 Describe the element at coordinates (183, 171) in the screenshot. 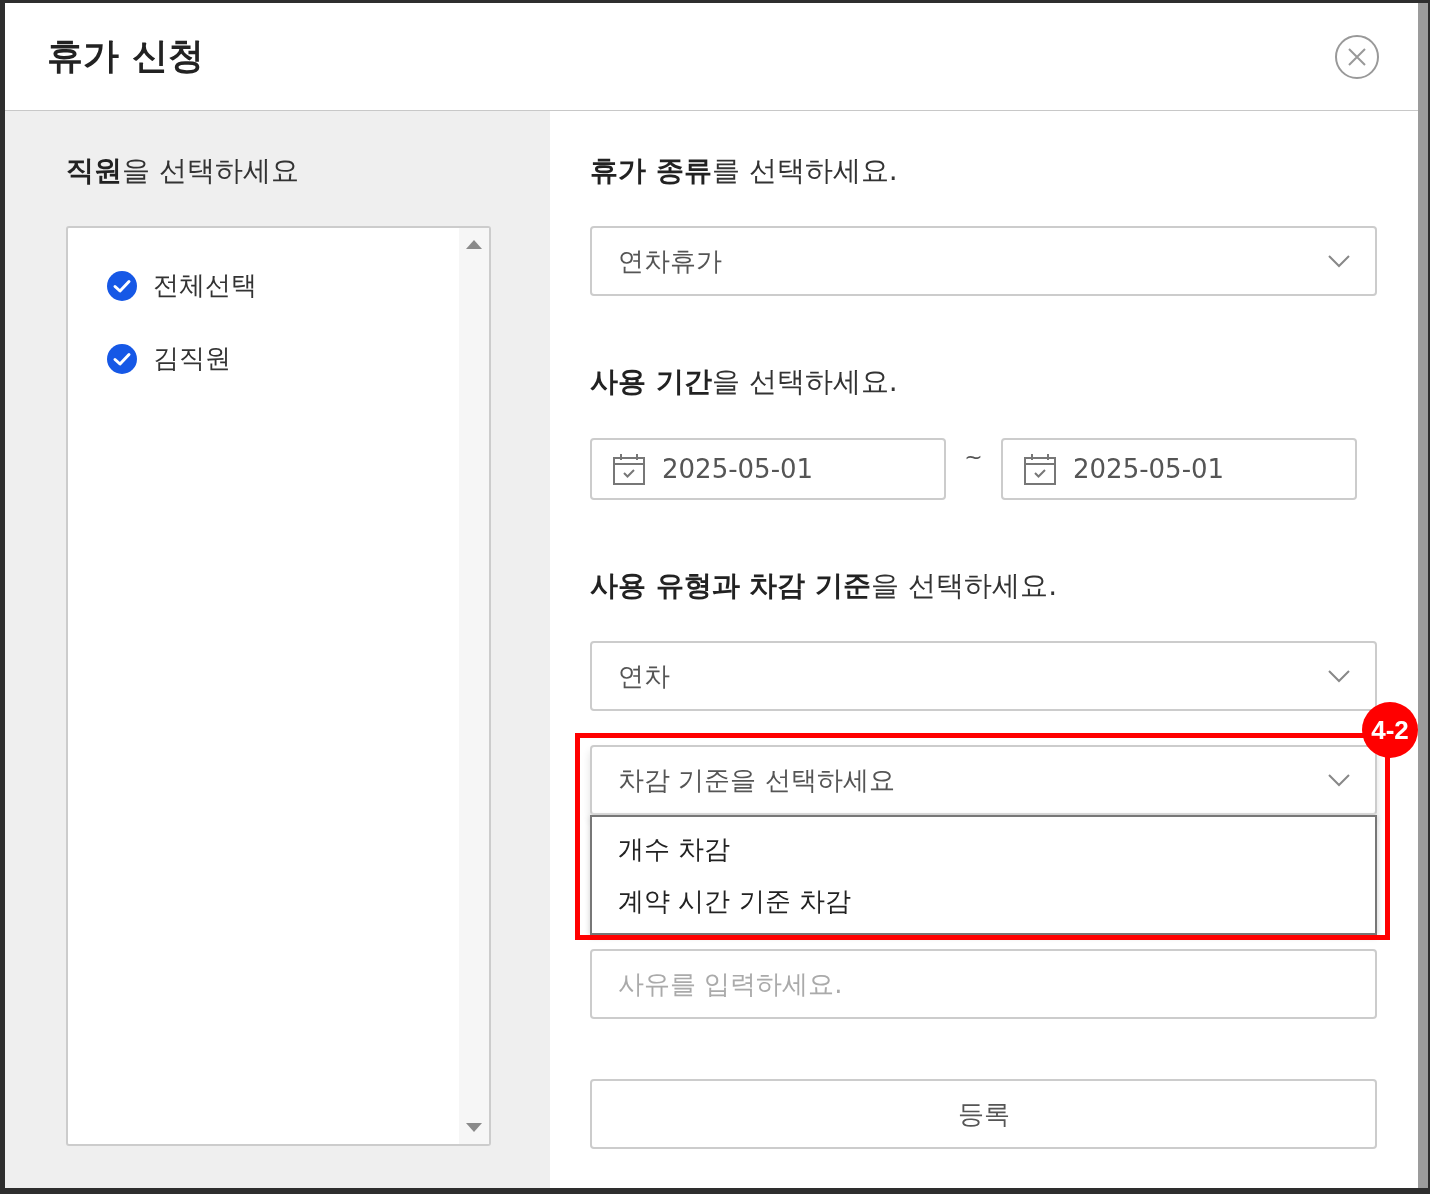

I see `section-heading: 직원을 선택하세요` at that location.